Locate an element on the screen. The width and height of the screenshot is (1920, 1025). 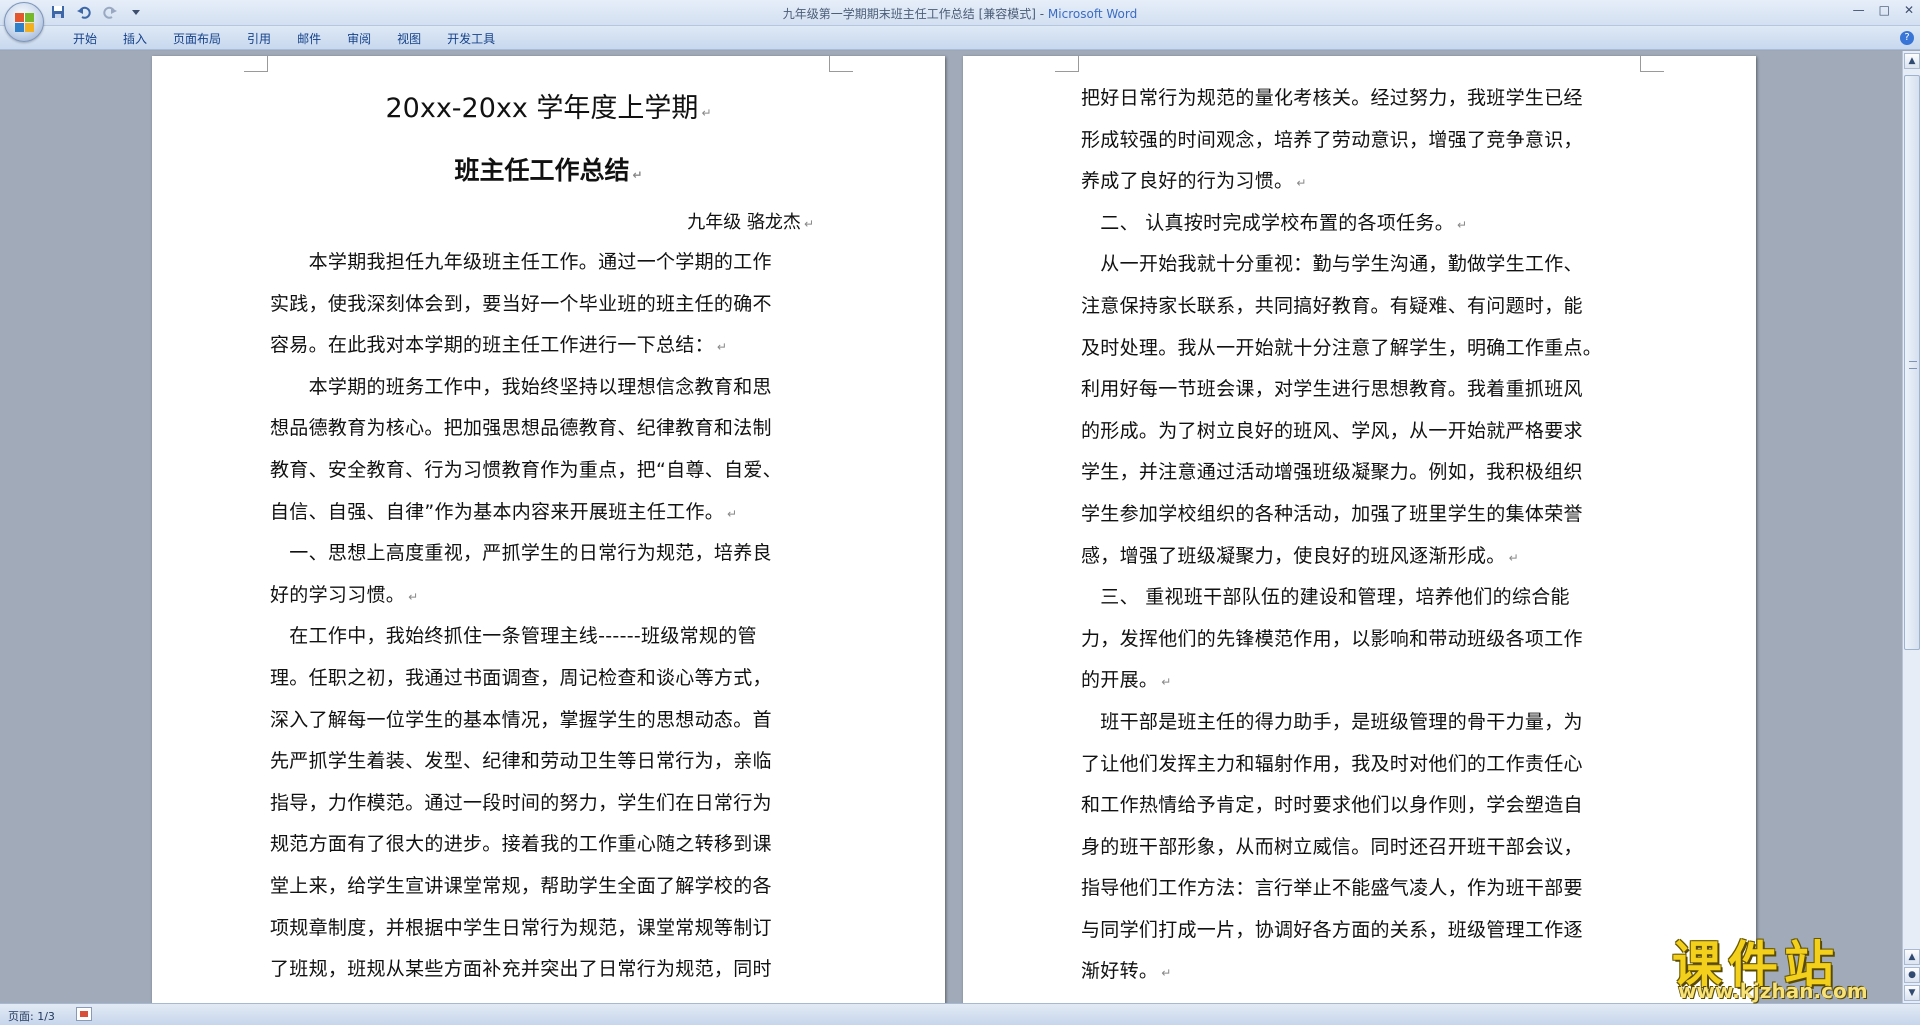
text-line: 自信、自强、自律”作为基本内容来开展班主任工作。 ↵ is located at coordinates (550, 513).